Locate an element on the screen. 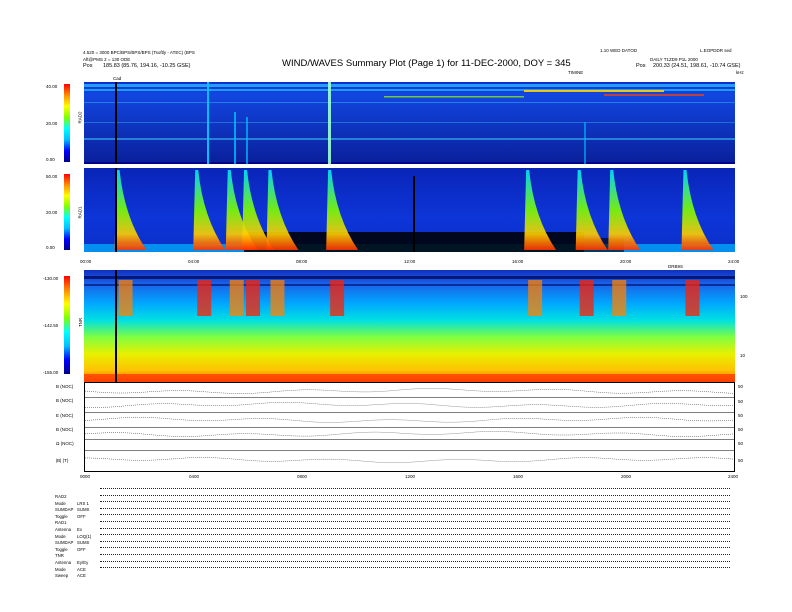 This screenshot has height=612, width=792. param-name: Sweep is located at coordinates (62, 576).